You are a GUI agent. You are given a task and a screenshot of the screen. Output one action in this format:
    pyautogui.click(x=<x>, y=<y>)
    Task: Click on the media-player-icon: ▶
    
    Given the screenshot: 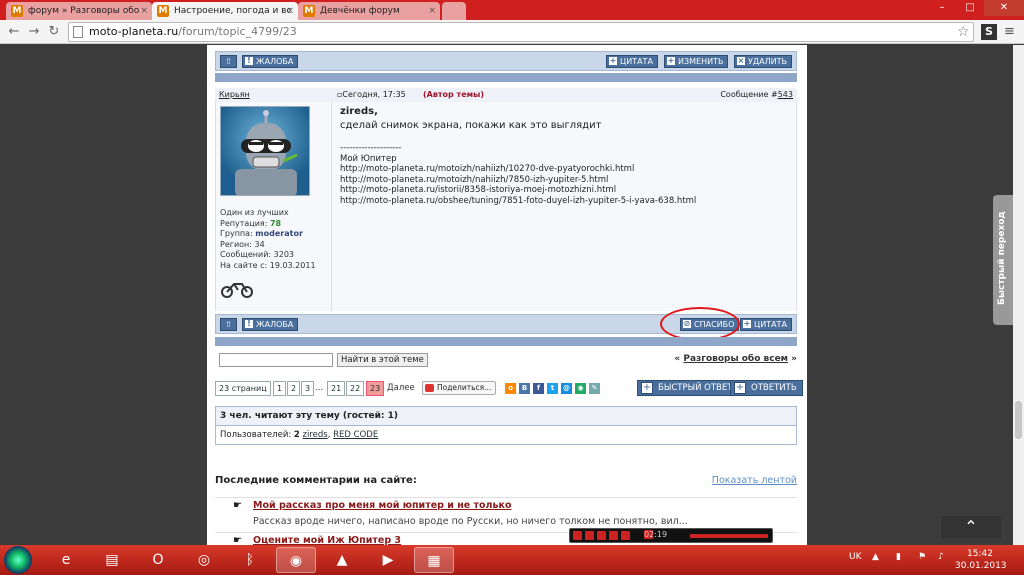 What is the action you would take?
    pyautogui.click(x=388, y=560)
    